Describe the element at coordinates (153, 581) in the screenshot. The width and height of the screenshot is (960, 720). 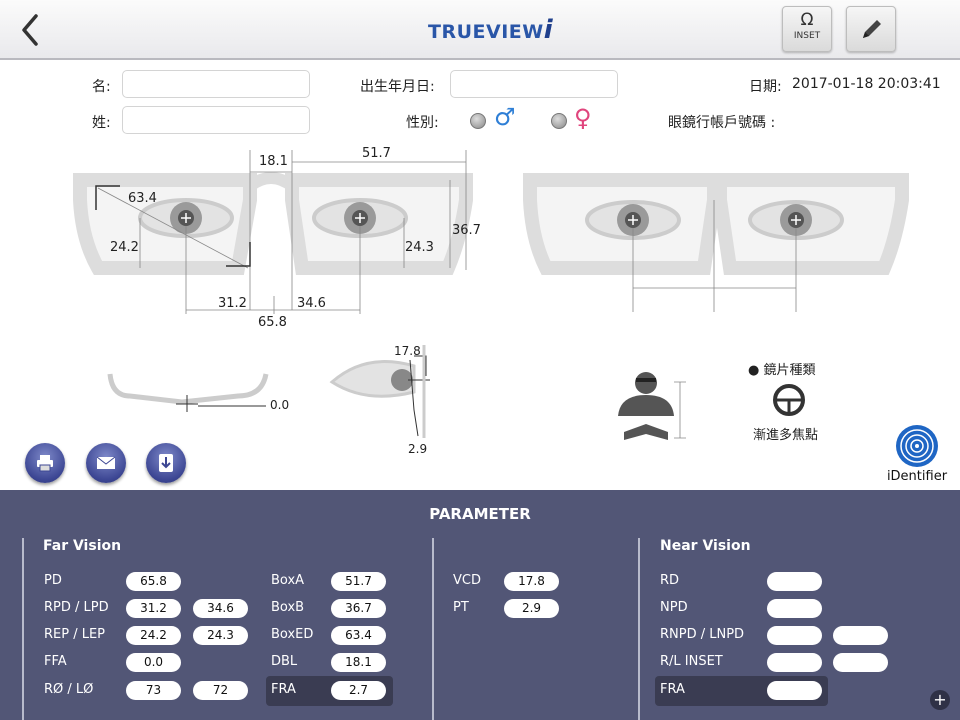
I see `param-value: 65.8` at that location.